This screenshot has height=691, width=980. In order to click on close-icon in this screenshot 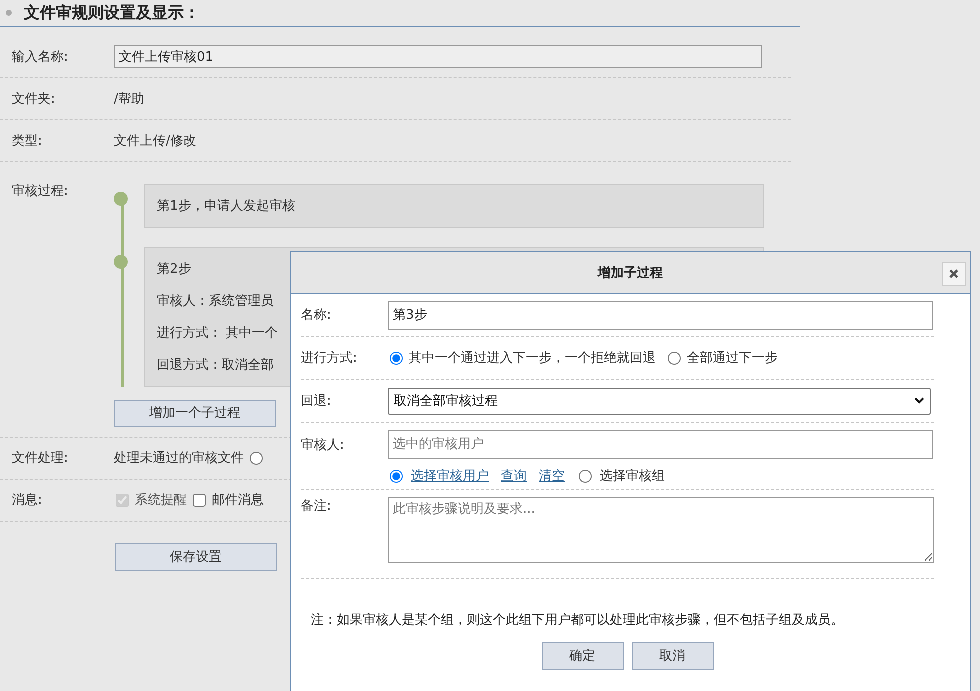, I will do `click(954, 274)`.